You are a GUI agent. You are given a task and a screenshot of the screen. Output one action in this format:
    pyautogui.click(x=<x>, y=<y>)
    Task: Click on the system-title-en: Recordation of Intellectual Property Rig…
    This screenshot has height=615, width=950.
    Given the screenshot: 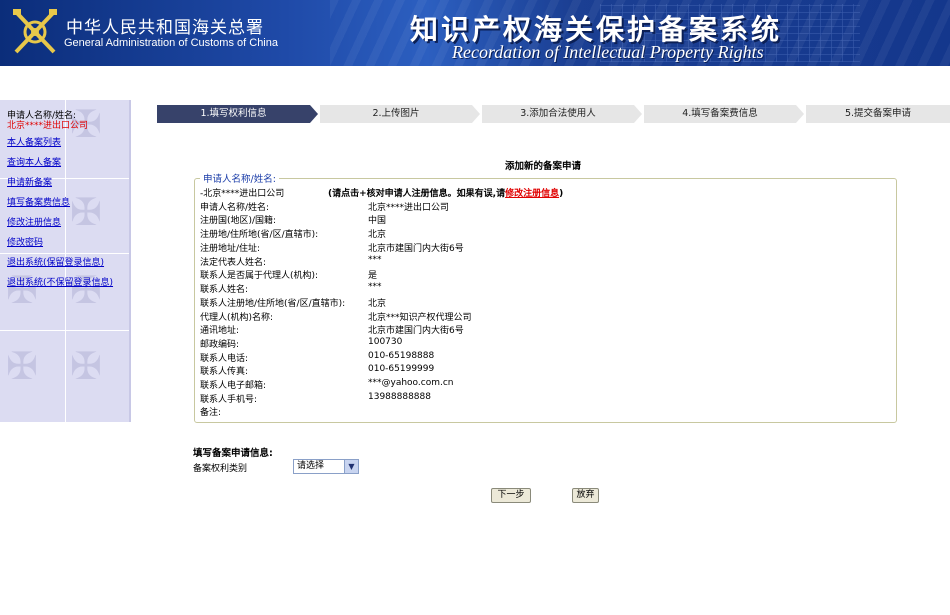 What is the action you would take?
    pyautogui.click(x=608, y=52)
    